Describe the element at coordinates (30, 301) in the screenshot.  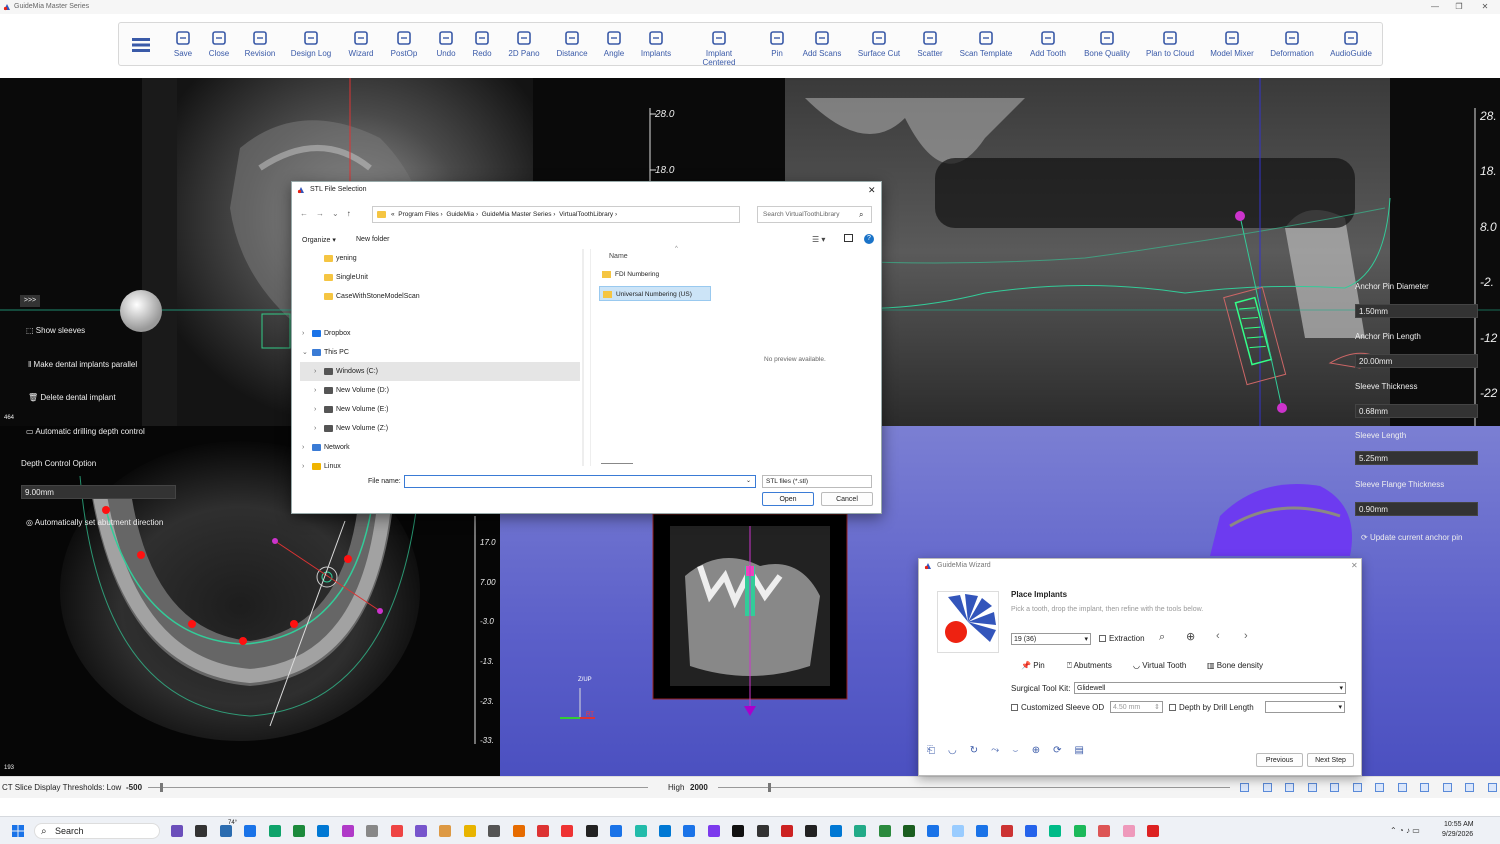
I see `expand-panel-button: >>>` at that location.